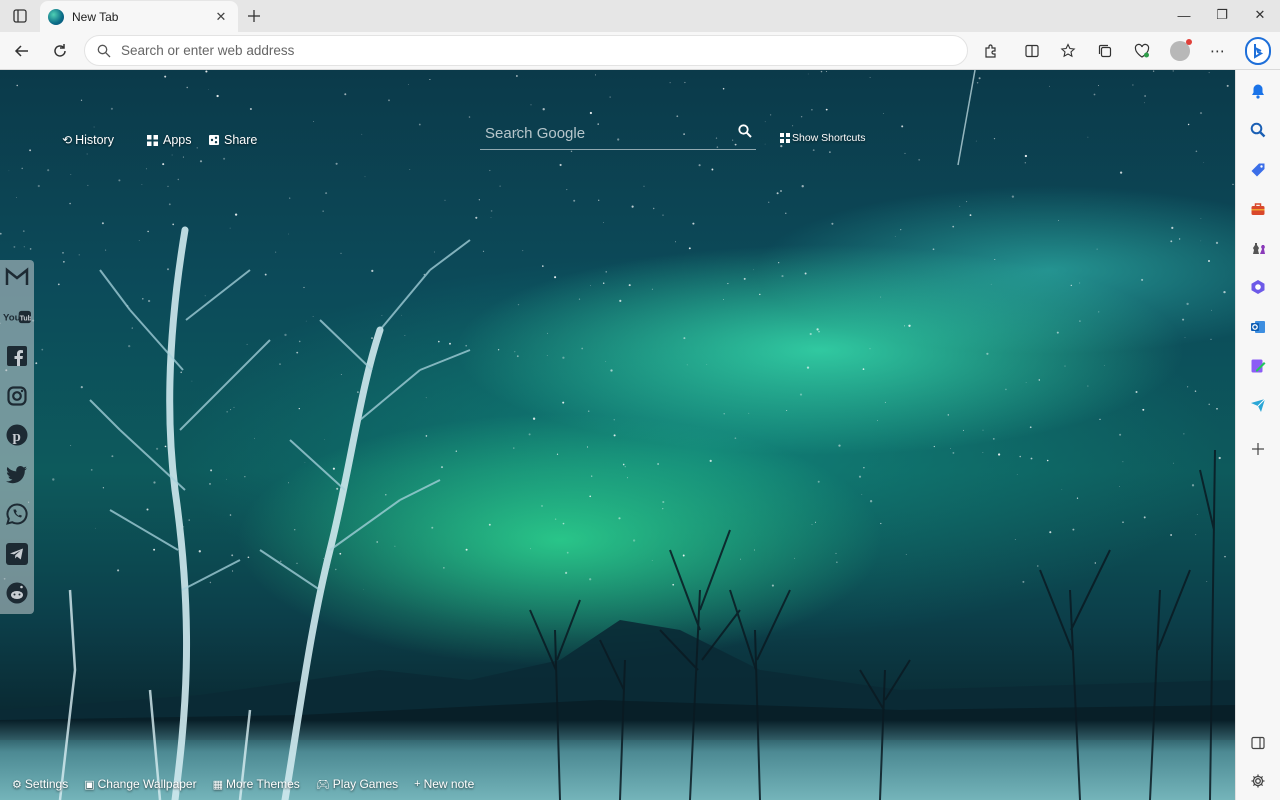  I want to click on settings-more-button: ⋯, so click(1218, 51).